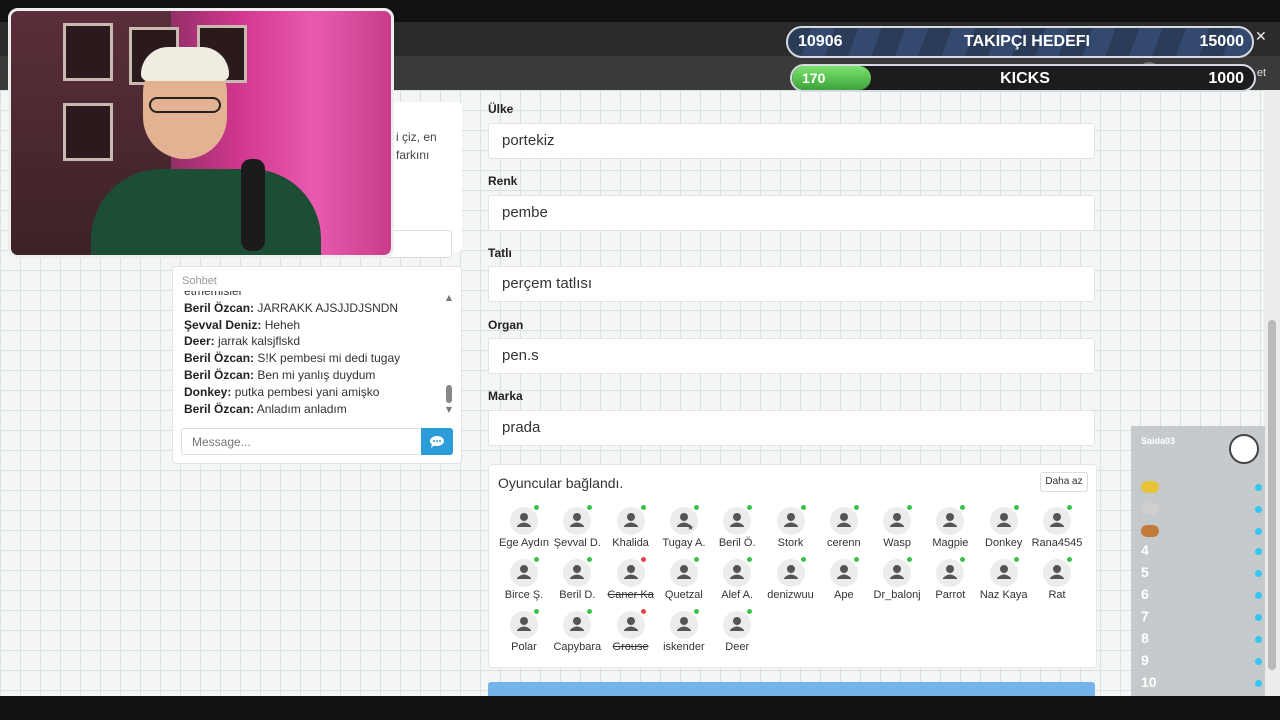 Image resolution: width=1280 pixels, height=720 pixels. What do you see at coordinates (1272, 495) in the screenshot?
I see `page-scroll-thumb` at bounding box center [1272, 495].